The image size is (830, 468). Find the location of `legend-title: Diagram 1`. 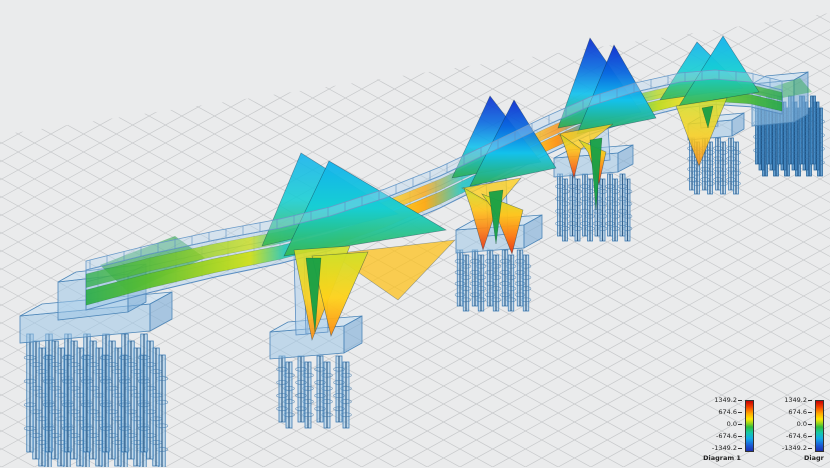

legend-title: Diagram 1 is located at coordinates (722, 458).